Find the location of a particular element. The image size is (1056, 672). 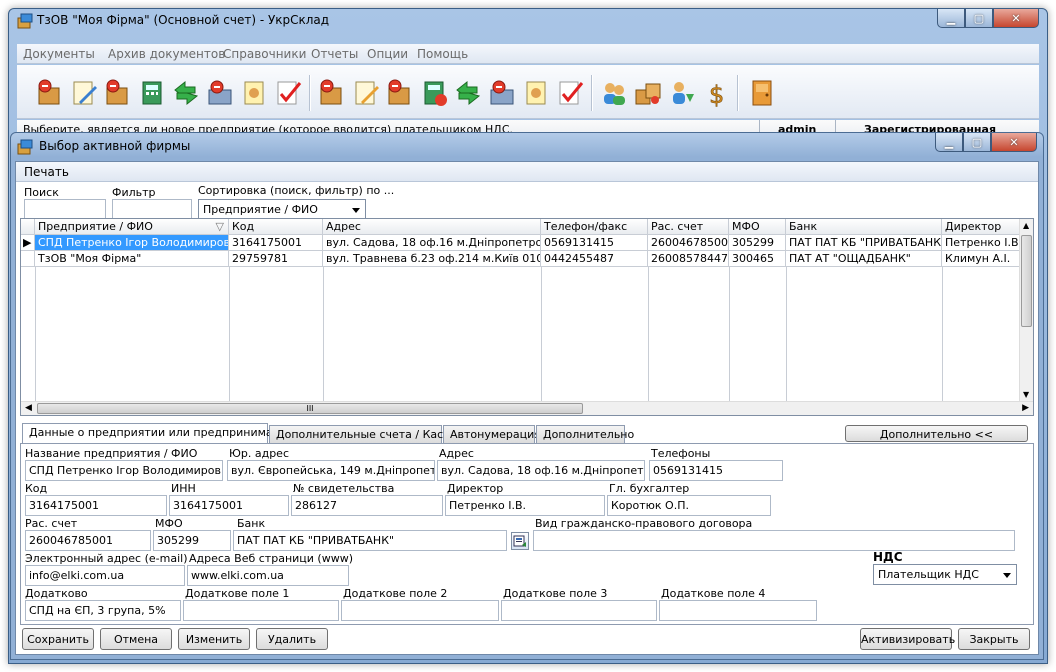

extra-field: СПД на ЄП, 3 група, 5% is located at coordinates (103, 610).